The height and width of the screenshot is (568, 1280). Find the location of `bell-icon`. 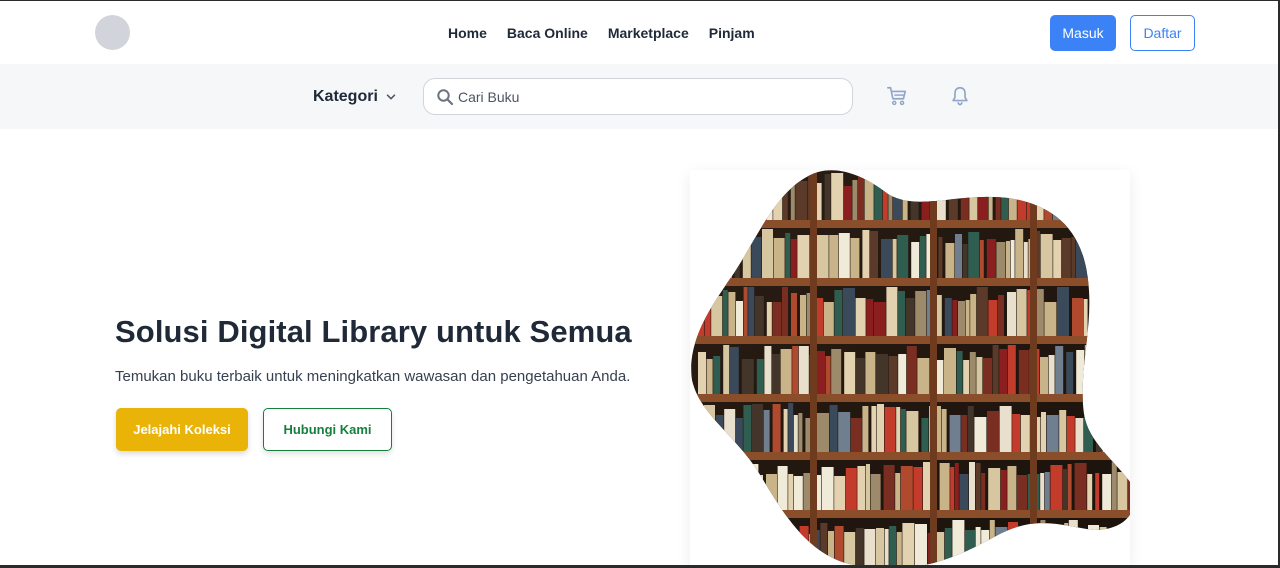

bell-icon is located at coordinates (960, 96).